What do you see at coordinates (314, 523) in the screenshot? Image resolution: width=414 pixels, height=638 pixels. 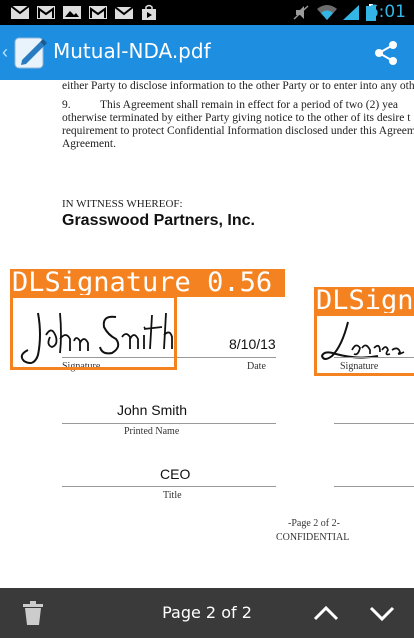 I see `footer-page-number: -Page 2 of 2-` at bounding box center [314, 523].